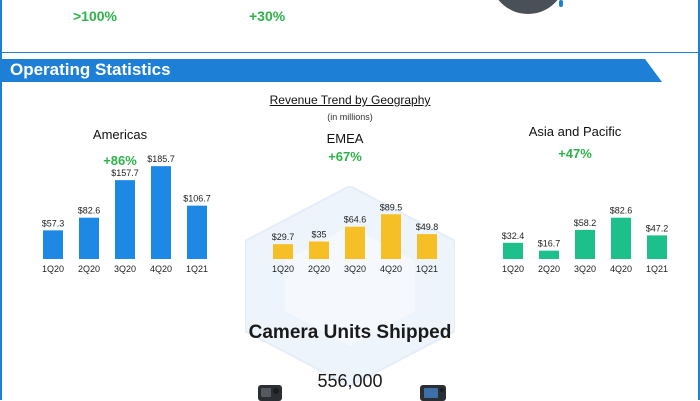 The width and height of the screenshot is (700, 401). Describe the element at coordinates (528, 7) in the screenshot. I see `donut-chart-fragment` at that location.